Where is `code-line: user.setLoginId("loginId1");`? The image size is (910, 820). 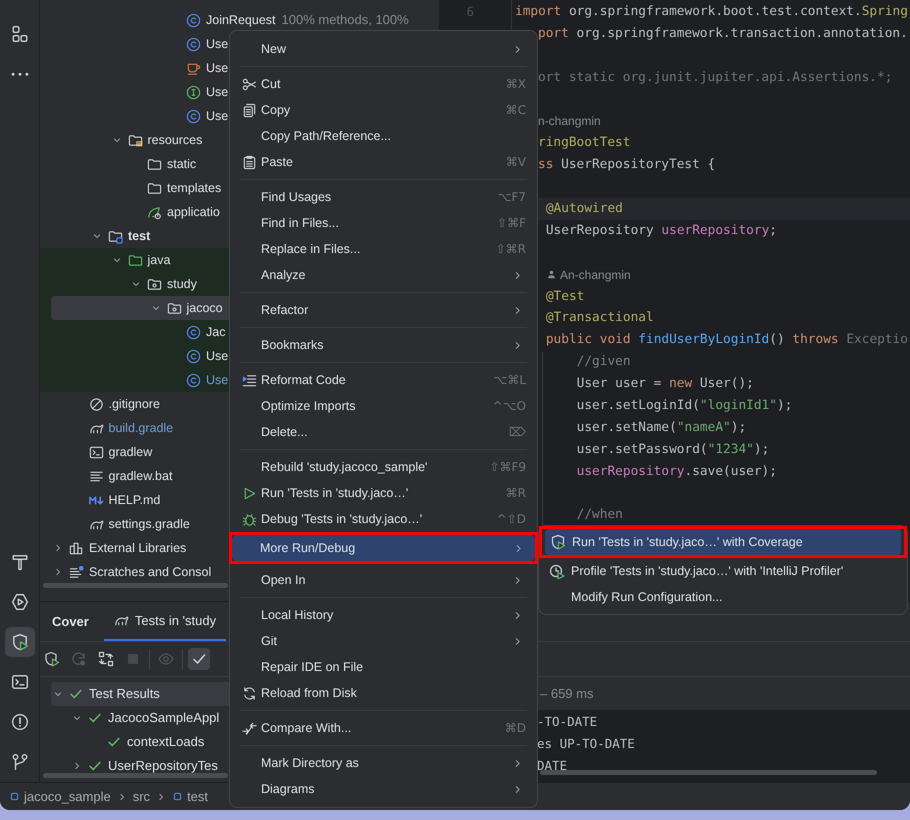 code-line: user.setLoginId("loginId1"); is located at coordinates (684, 406).